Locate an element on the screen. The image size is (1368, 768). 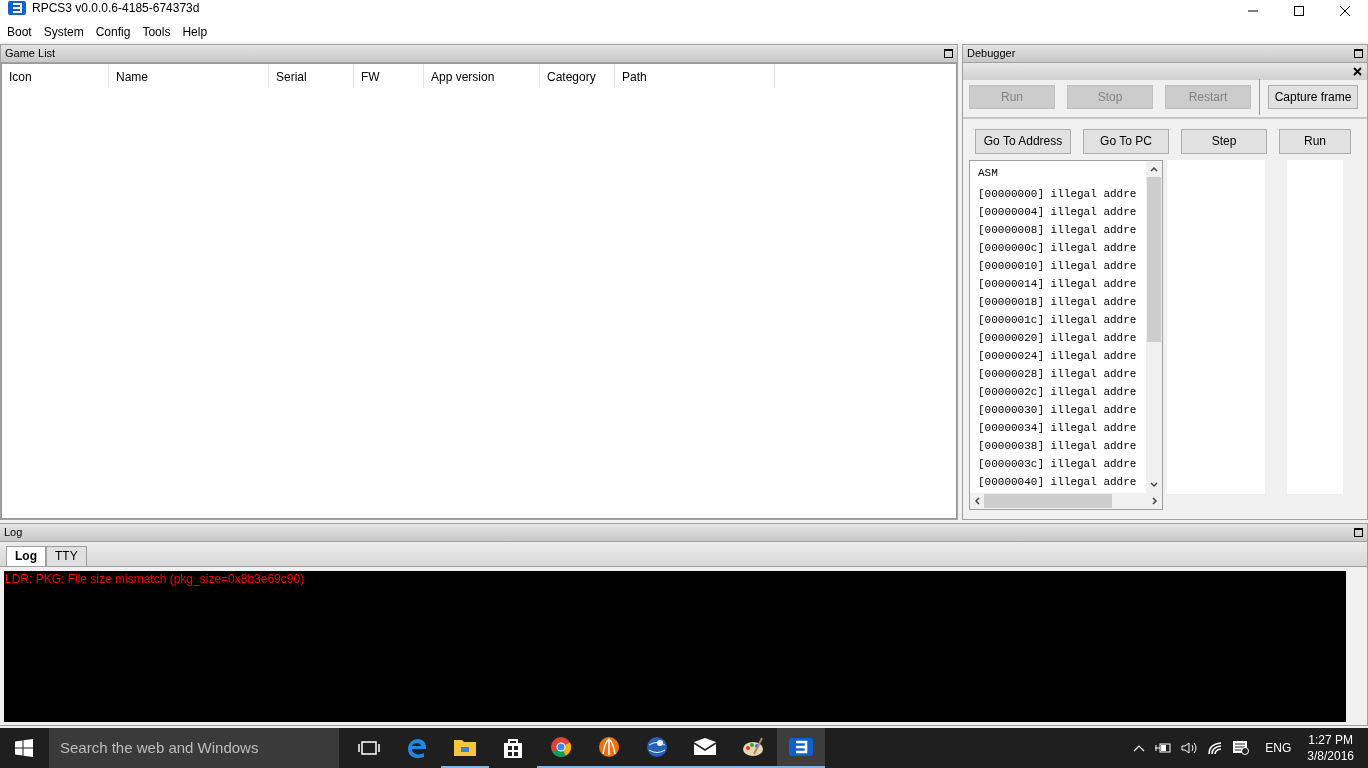
clock-date: 3/8/2016 is located at coordinates (1330, 756).